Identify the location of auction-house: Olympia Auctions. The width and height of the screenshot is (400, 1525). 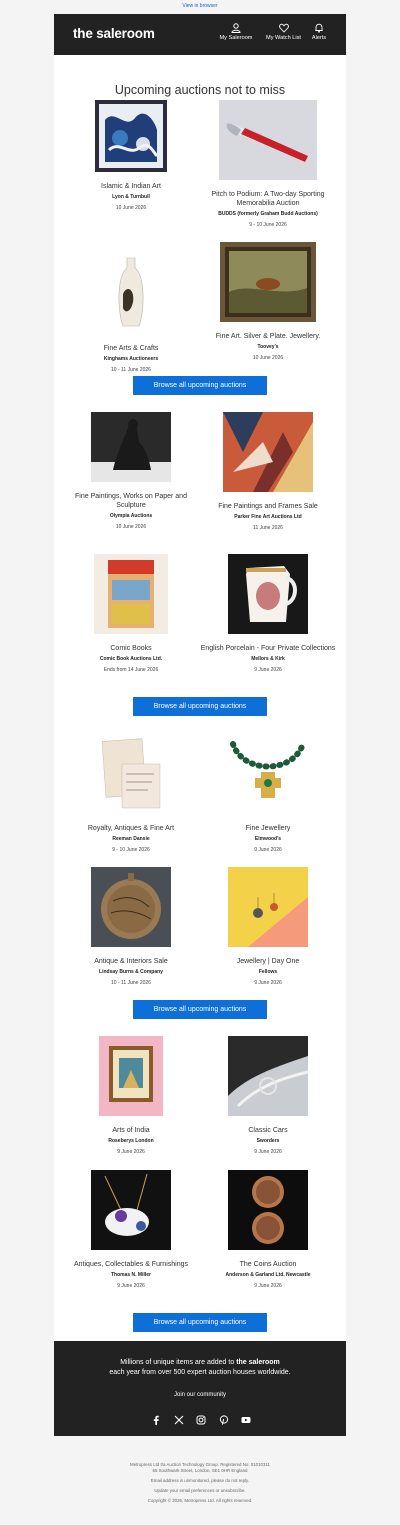
(131, 516).